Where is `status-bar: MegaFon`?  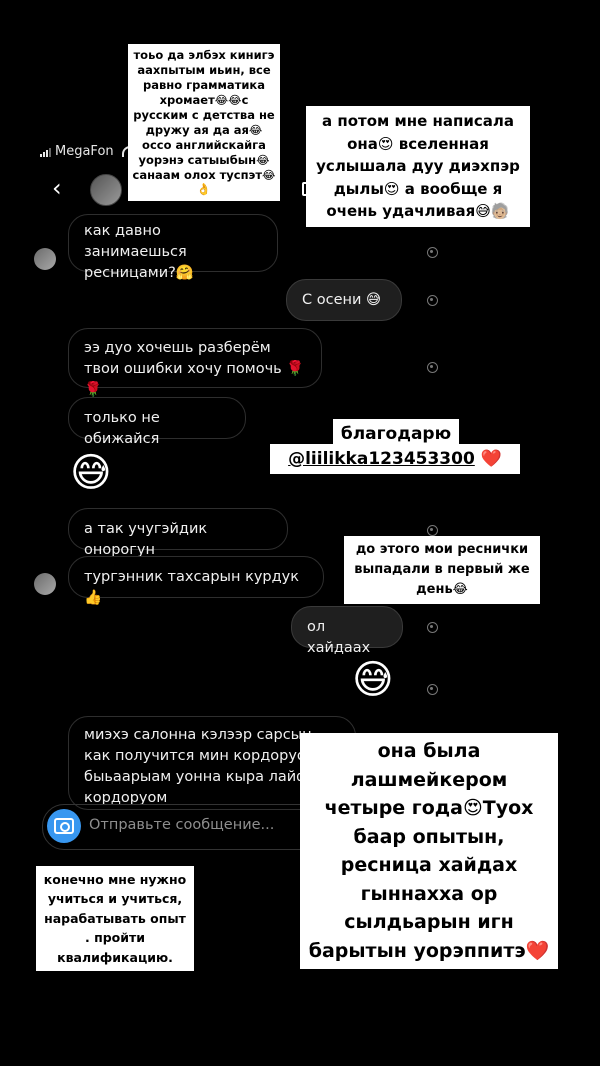 status-bar: MegaFon is located at coordinates (89, 151).